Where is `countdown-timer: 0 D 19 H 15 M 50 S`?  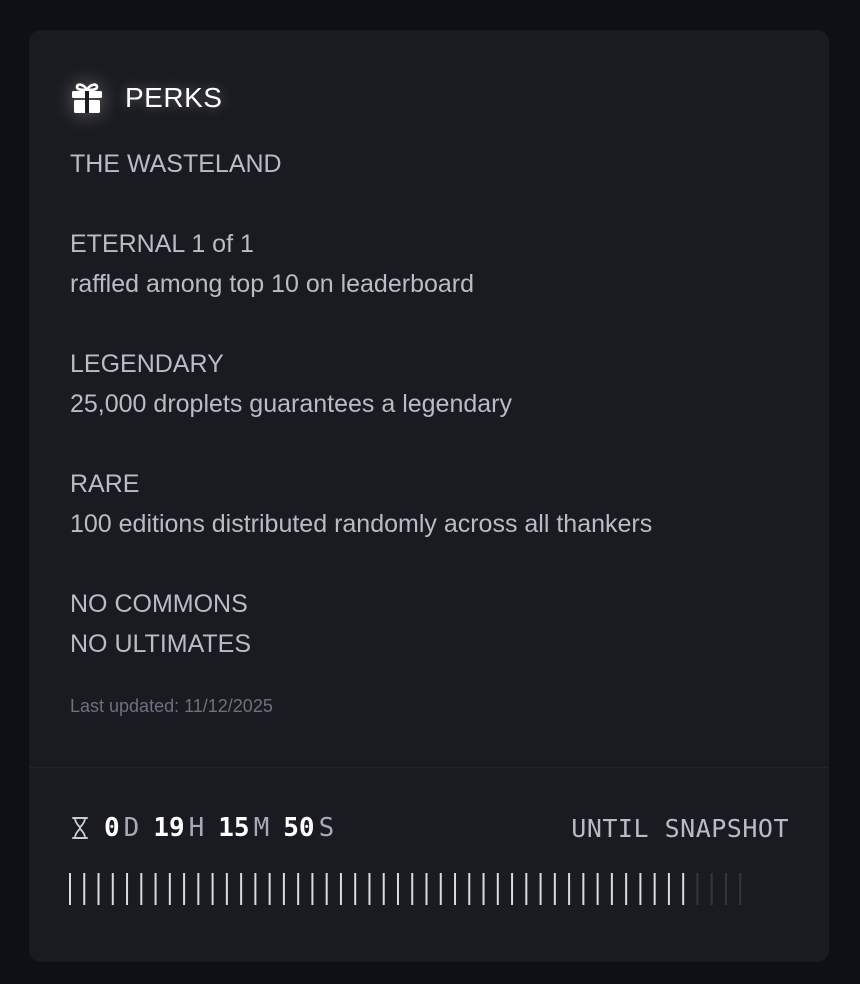
countdown-timer: 0 D 19 H 15 M 50 S is located at coordinates (202, 828).